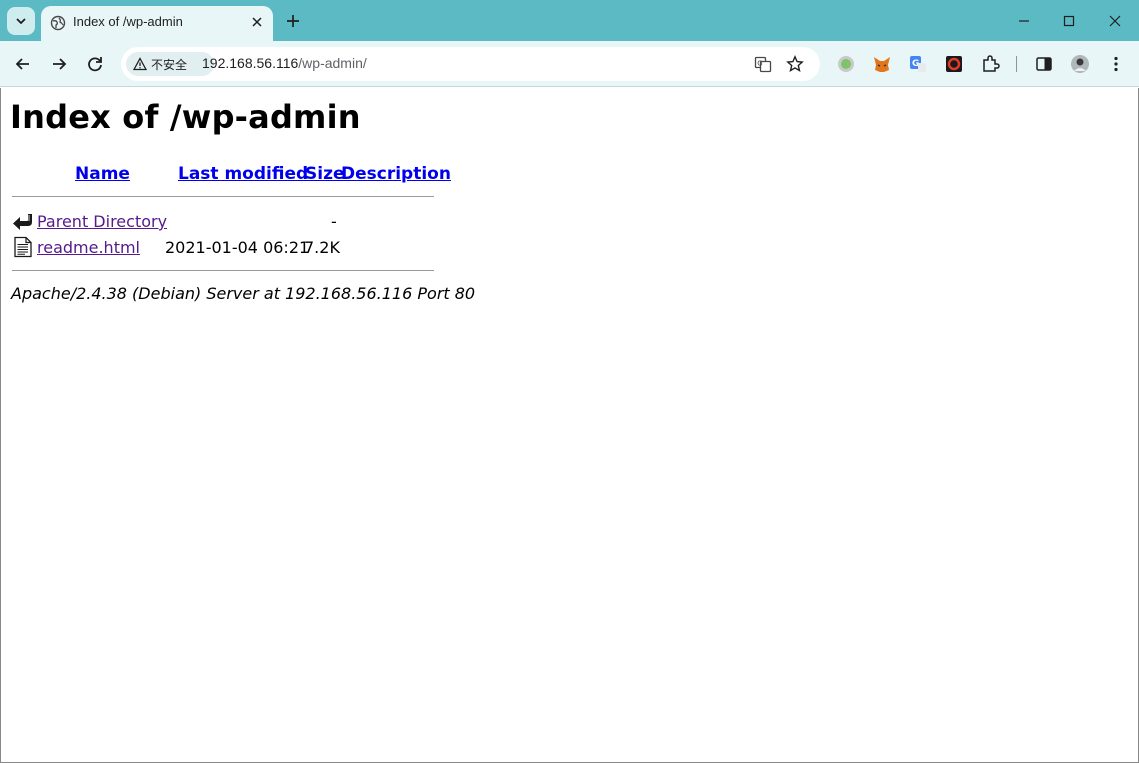 This screenshot has height=763, width=1139. Describe the element at coordinates (128, 21) in the screenshot. I see `tab-title: Index of /wp-admin` at that location.